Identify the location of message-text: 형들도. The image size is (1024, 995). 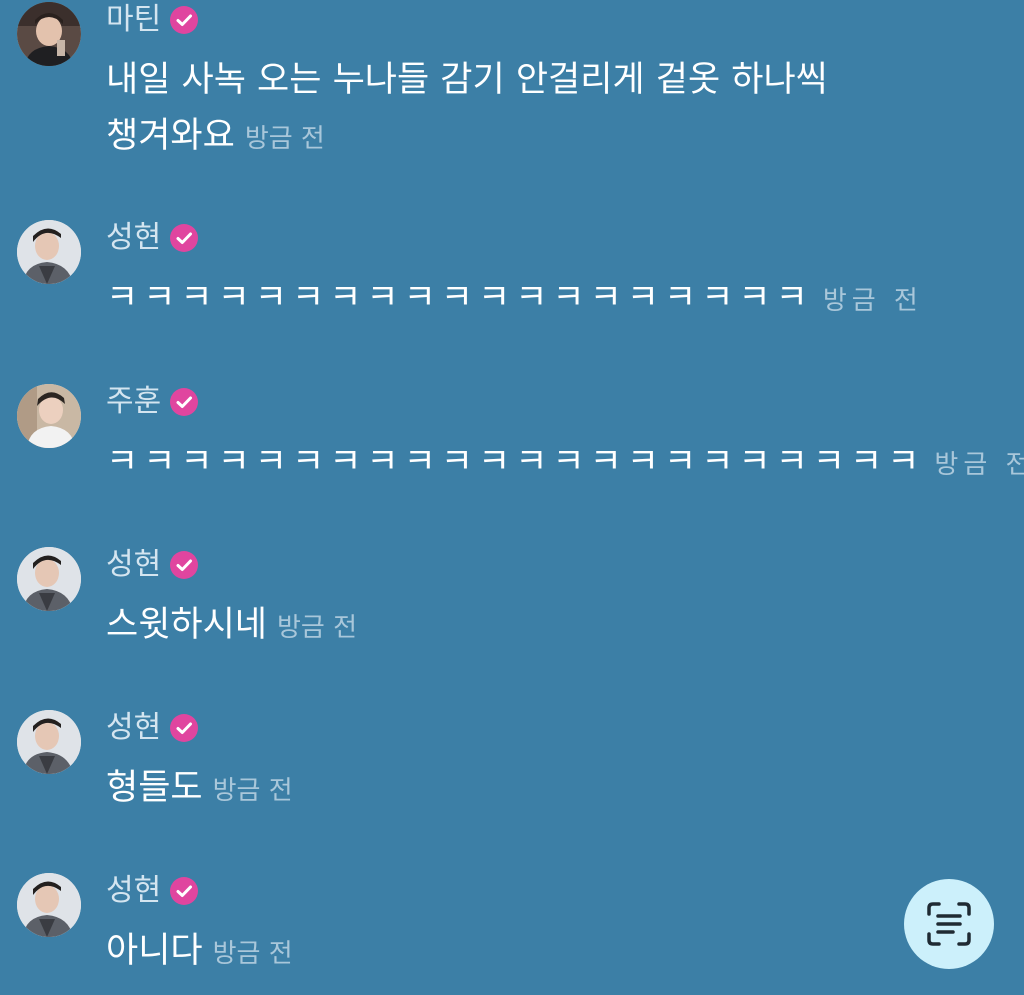
(154, 788).